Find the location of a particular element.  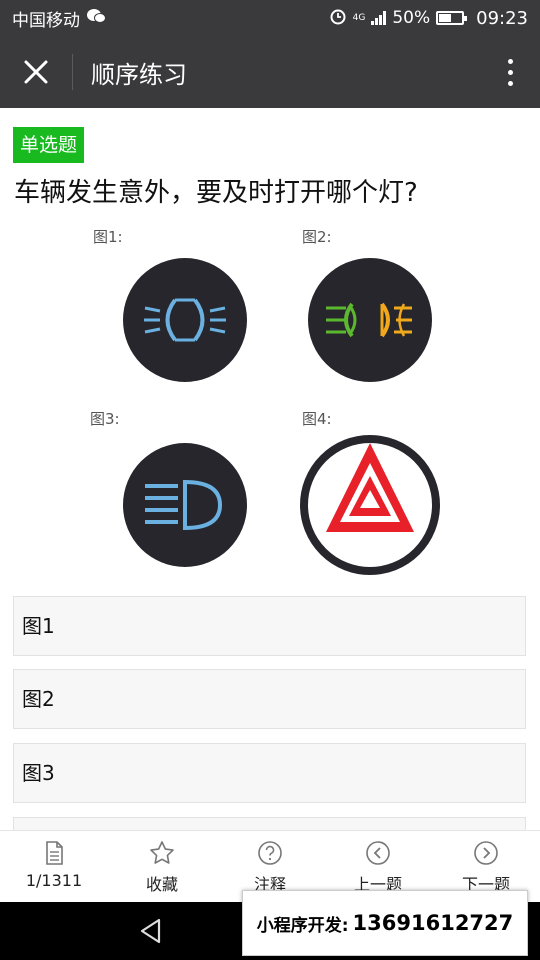

close-button is located at coordinates (36, 72).